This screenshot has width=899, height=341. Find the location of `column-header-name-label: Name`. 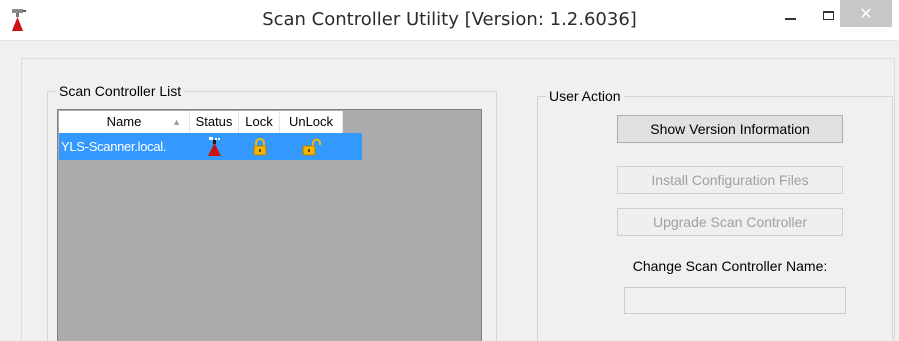

column-header-name-label: Name is located at coordinates (124, 121).